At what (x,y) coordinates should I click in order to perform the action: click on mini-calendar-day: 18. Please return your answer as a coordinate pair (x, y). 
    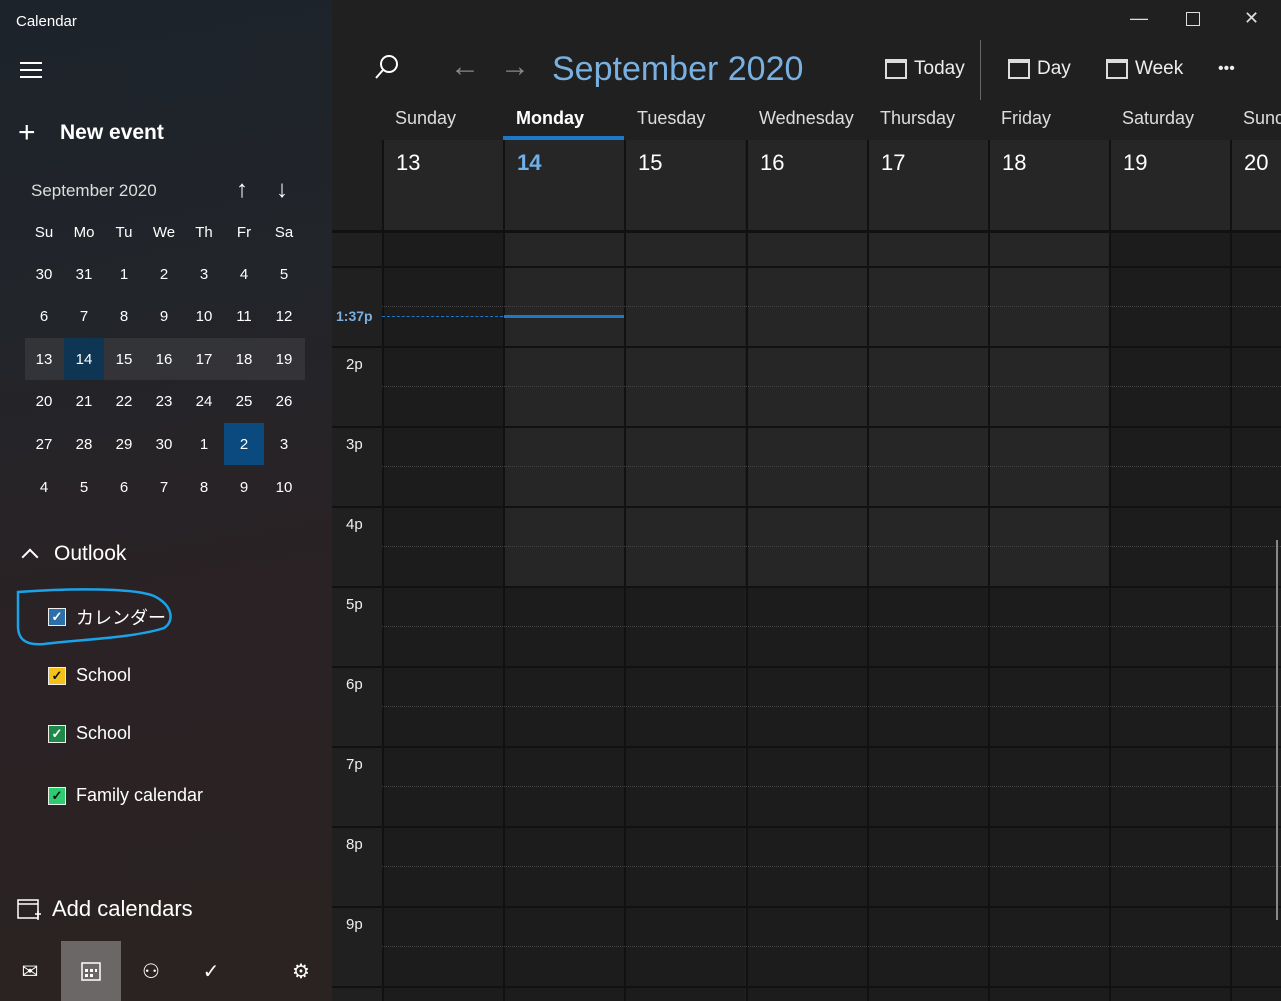
    Looking at the image, I should click on (244, 359).